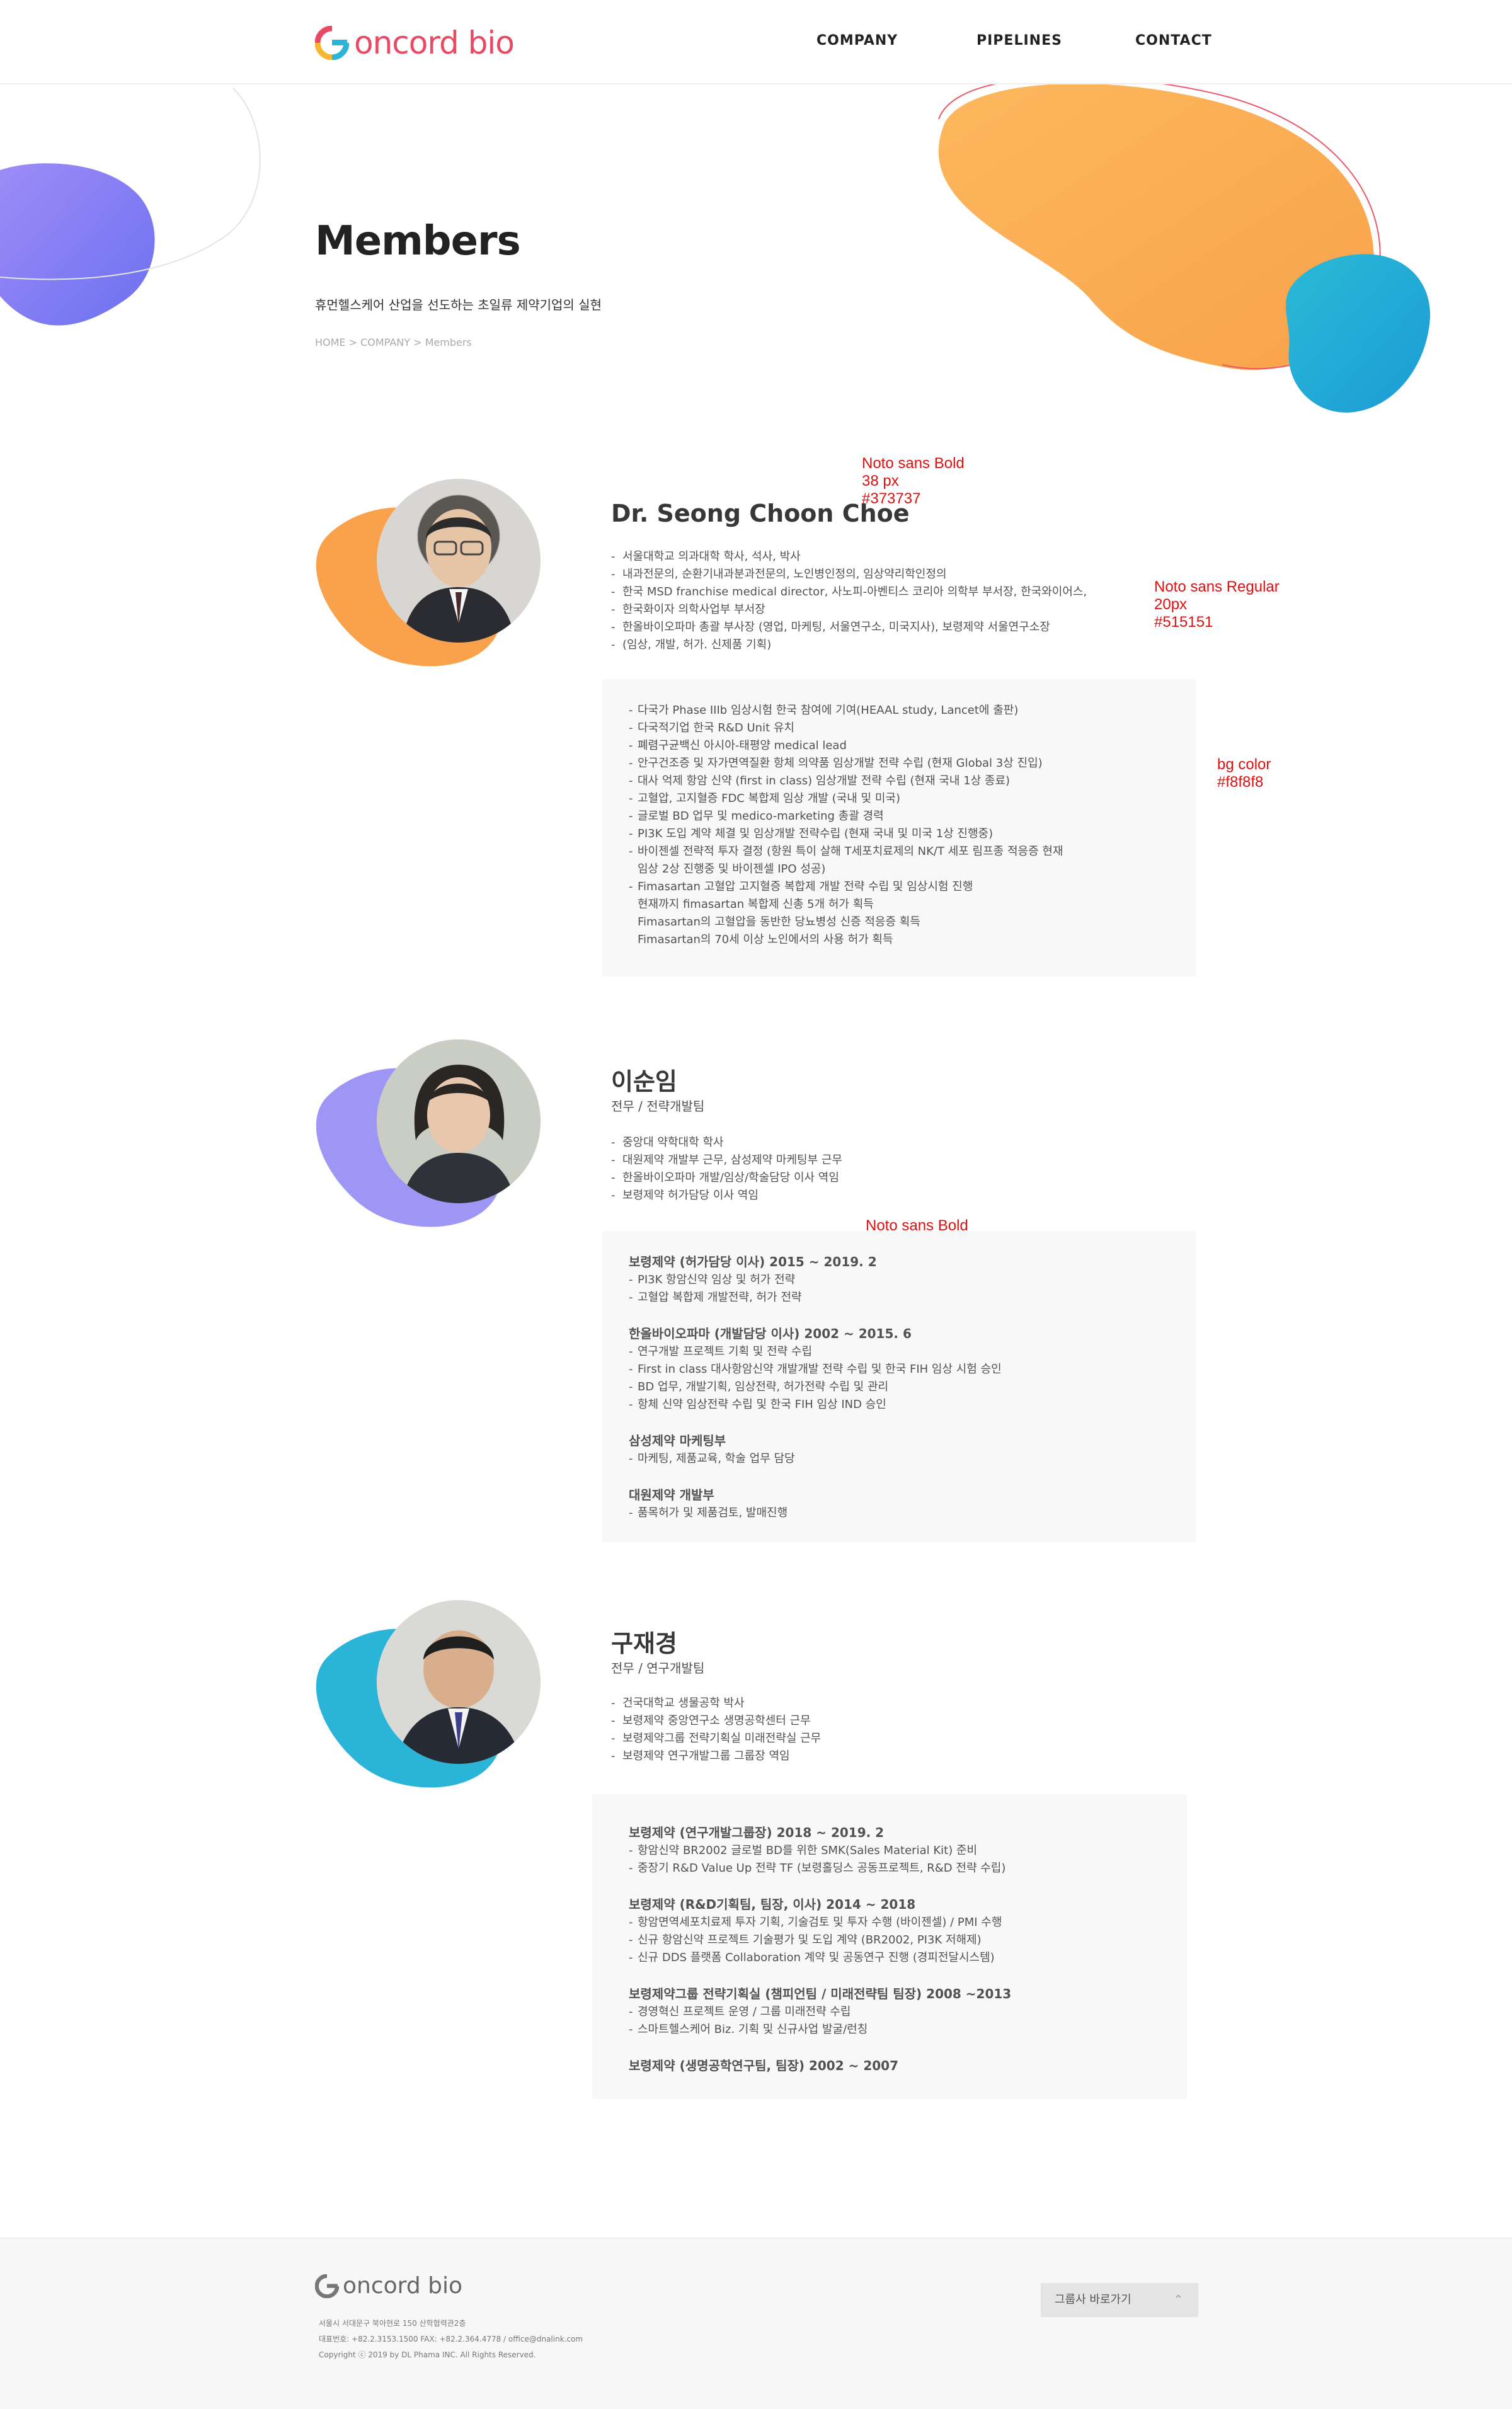 The image size is (1512, 2409). I want to click on career-item: 경영혁신 프로젝트 운영 / 그룹 미래전략 수립, so click(908, 2012).